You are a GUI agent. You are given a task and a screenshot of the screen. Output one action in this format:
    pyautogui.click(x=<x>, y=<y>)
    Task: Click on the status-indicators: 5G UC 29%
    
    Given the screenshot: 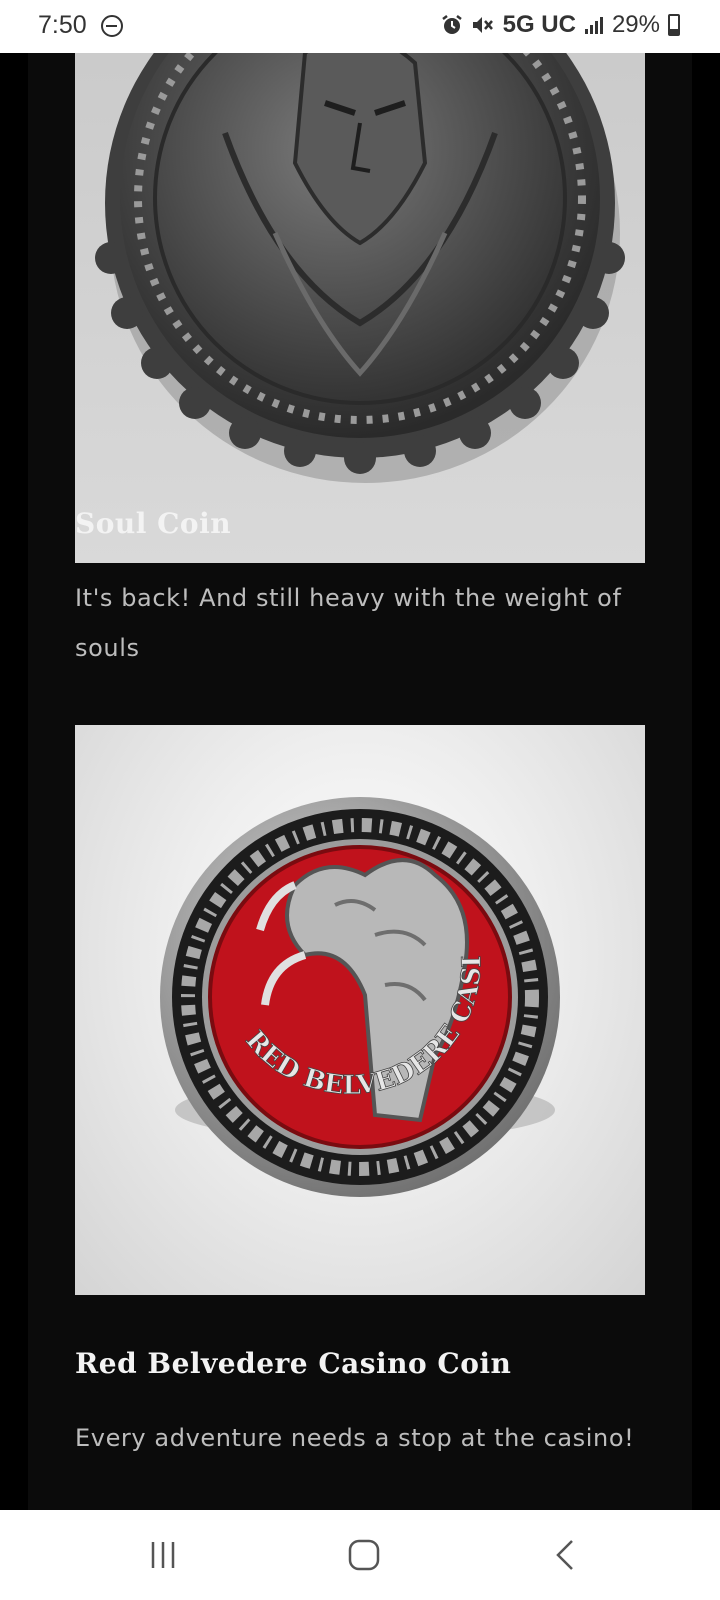 What is the action you would take?
    pyautogui.click(x=560, y=25)
    